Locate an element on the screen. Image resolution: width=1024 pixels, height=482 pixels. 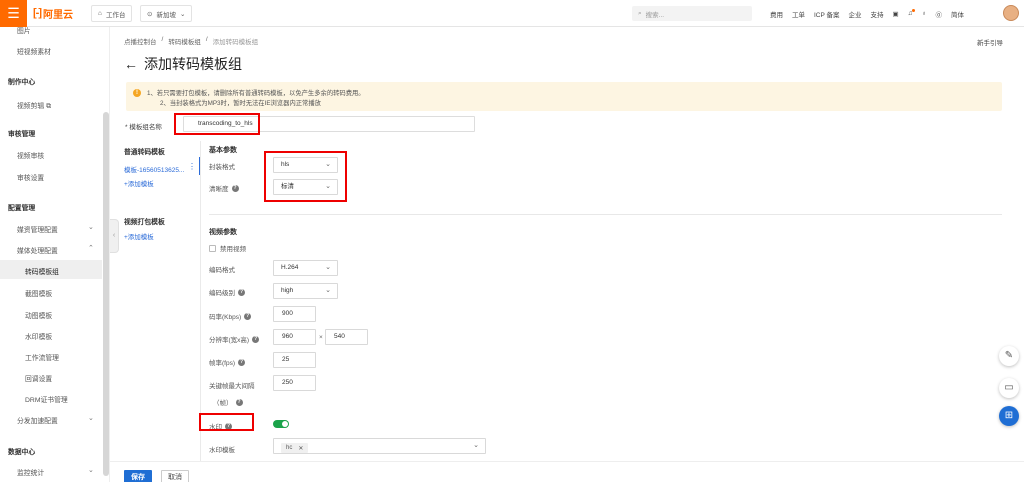
avatar is located at coordinates (1011, 13).